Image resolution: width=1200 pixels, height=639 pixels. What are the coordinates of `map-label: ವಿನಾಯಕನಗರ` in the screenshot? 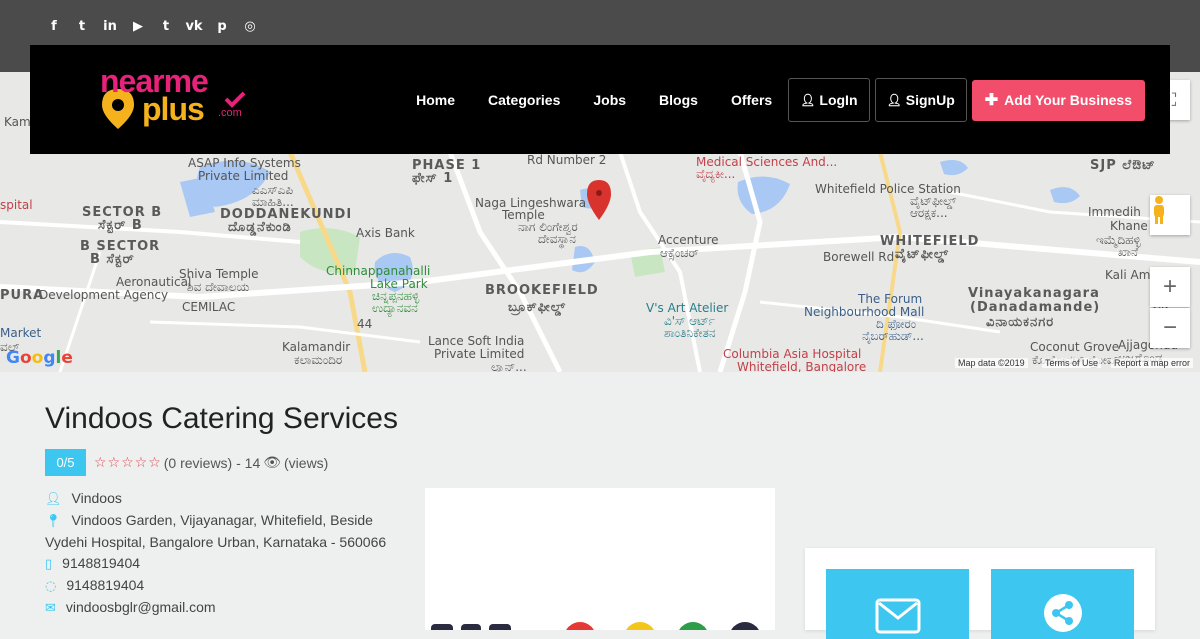 It's located at (1020, 322).